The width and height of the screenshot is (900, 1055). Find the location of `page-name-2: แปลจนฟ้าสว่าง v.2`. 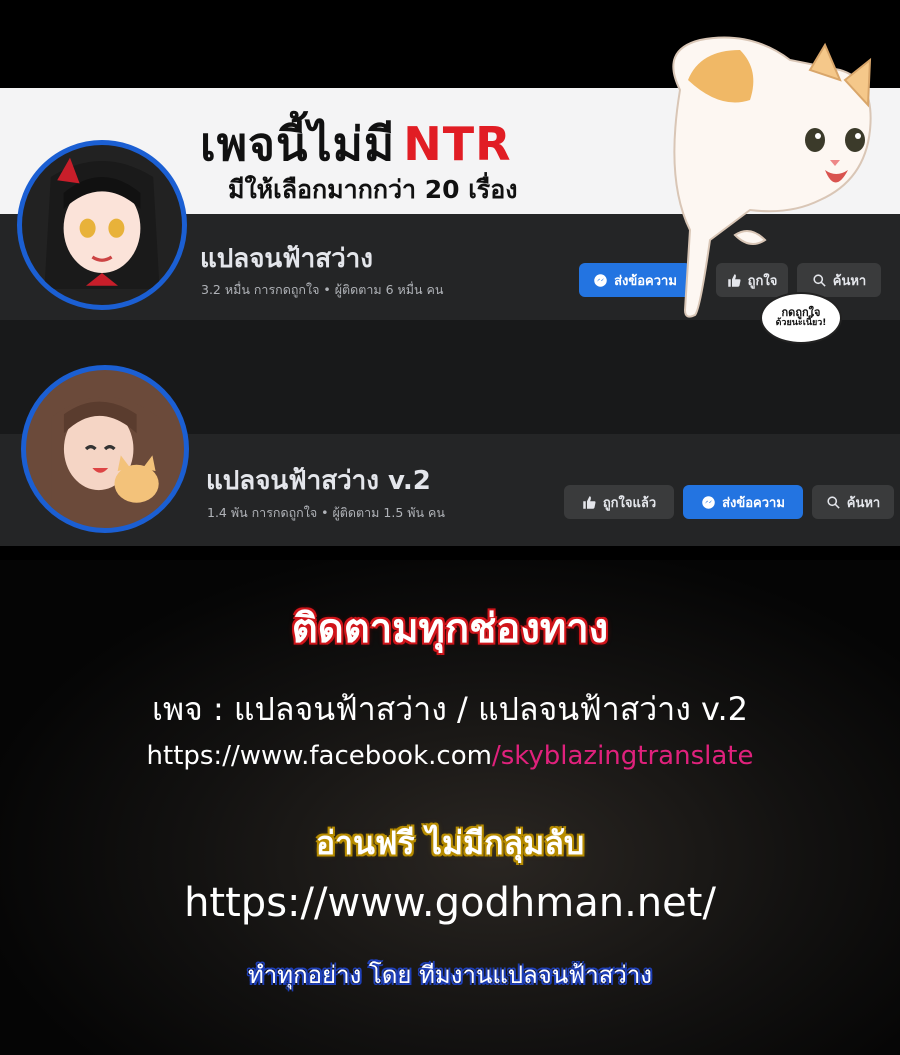

page-name-2: แปลจนฟ้าสว่าง v.2 is located at coordinates (318, 480).